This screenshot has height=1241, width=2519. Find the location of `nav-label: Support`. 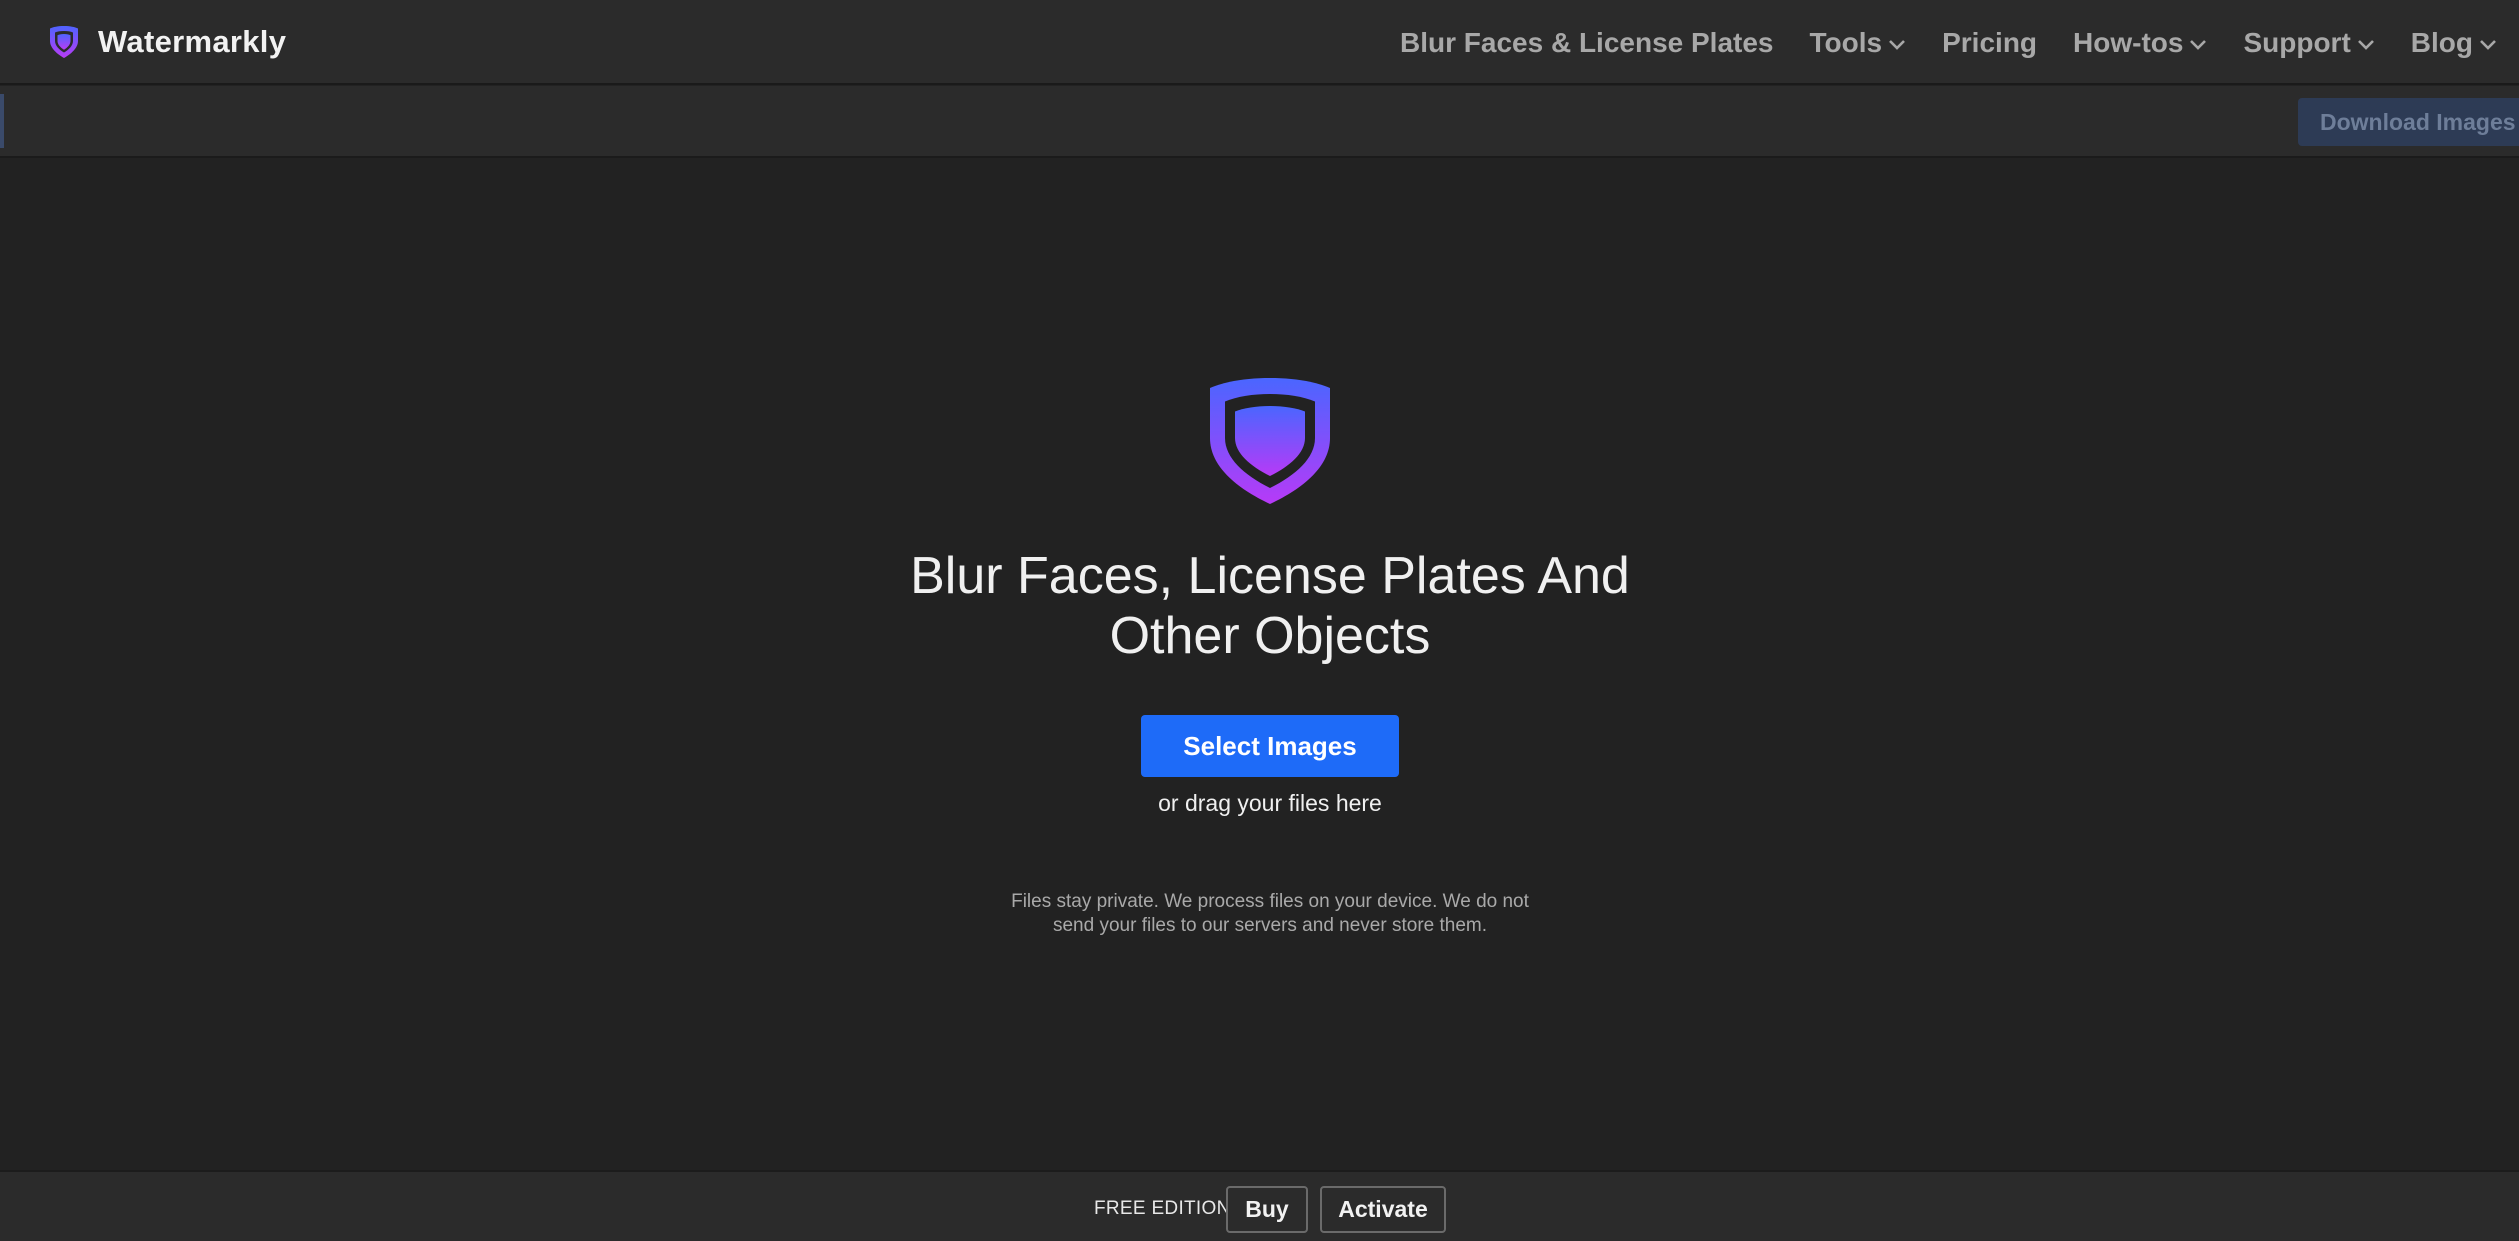

nav-label: Support is located at coordinates (2297, 42).